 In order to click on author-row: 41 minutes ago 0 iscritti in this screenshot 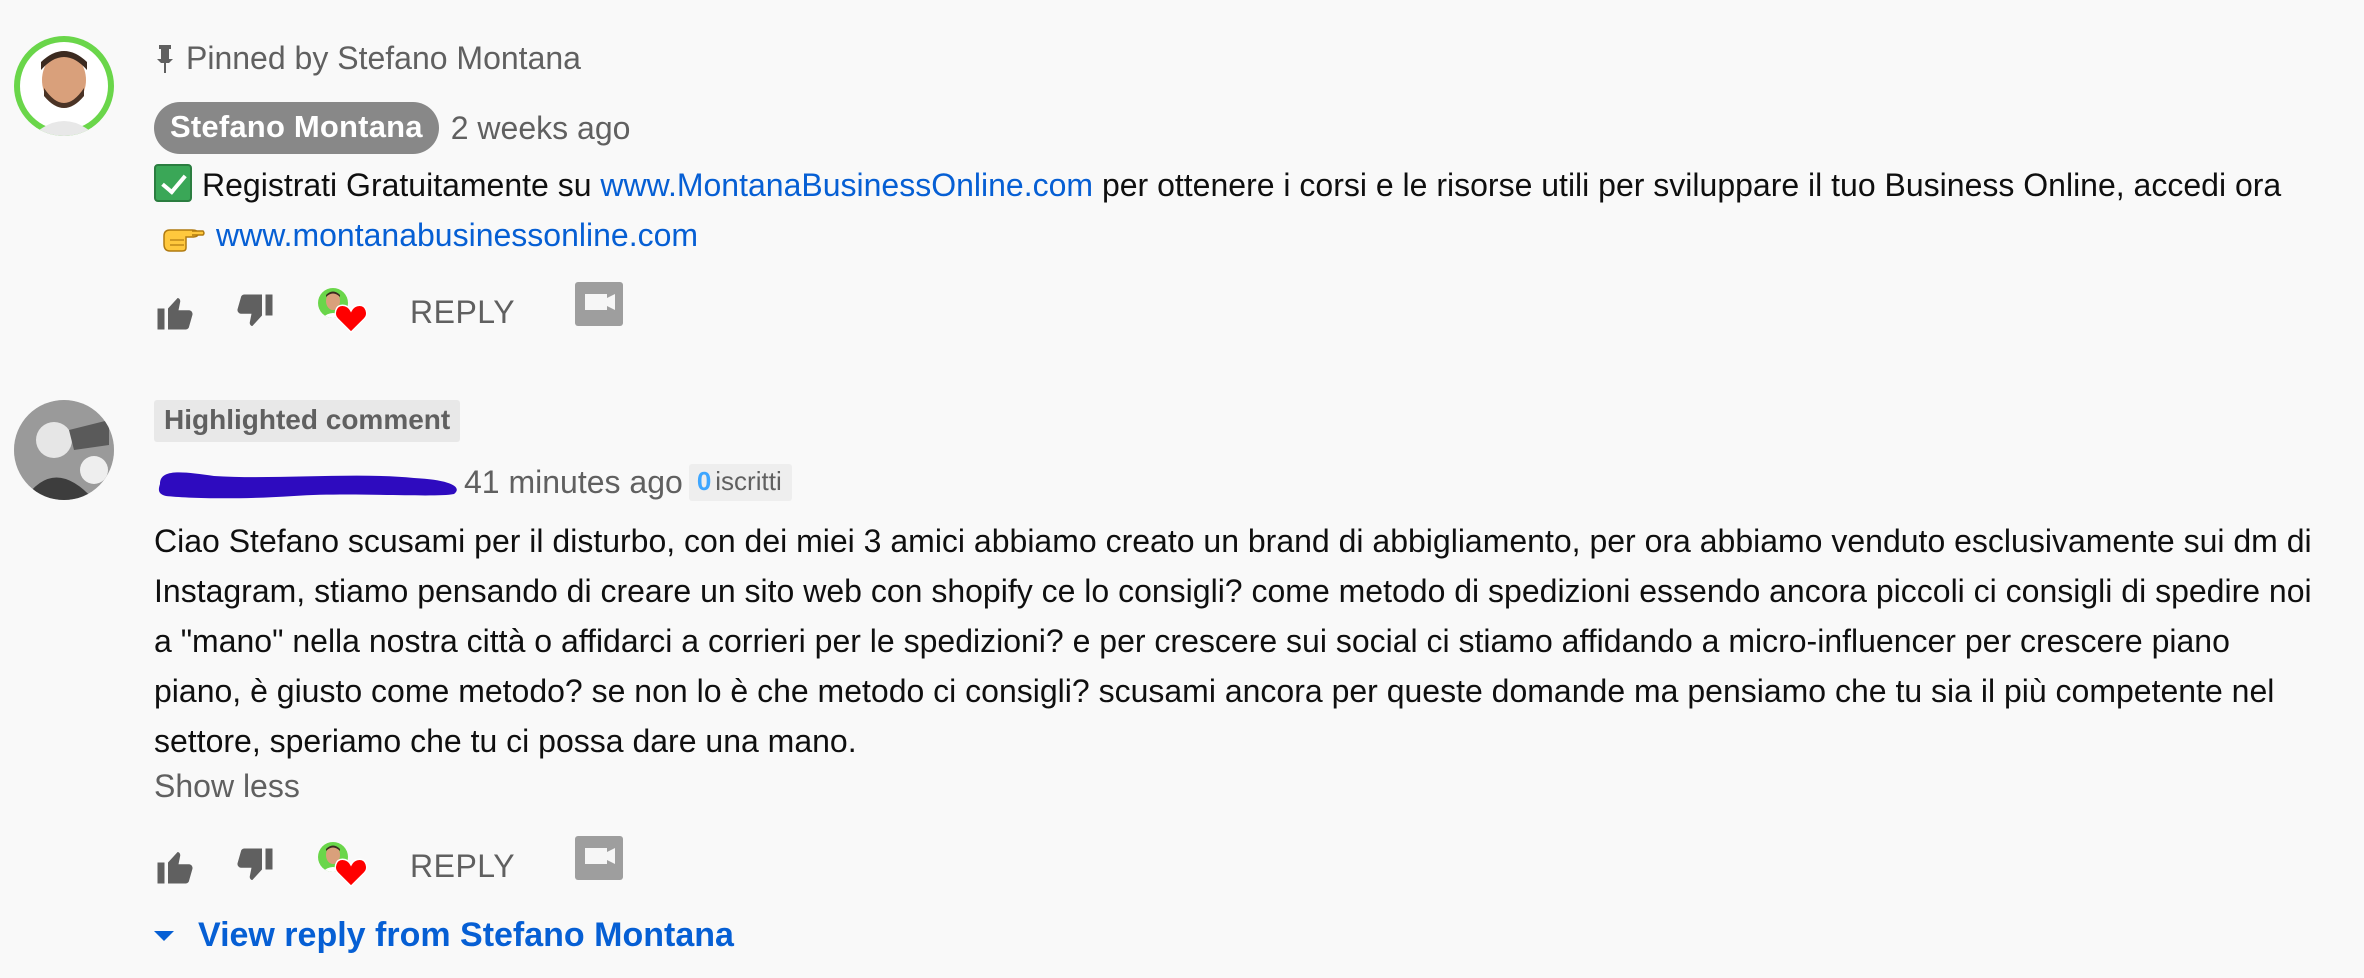, I will do `click(473, 482)`.